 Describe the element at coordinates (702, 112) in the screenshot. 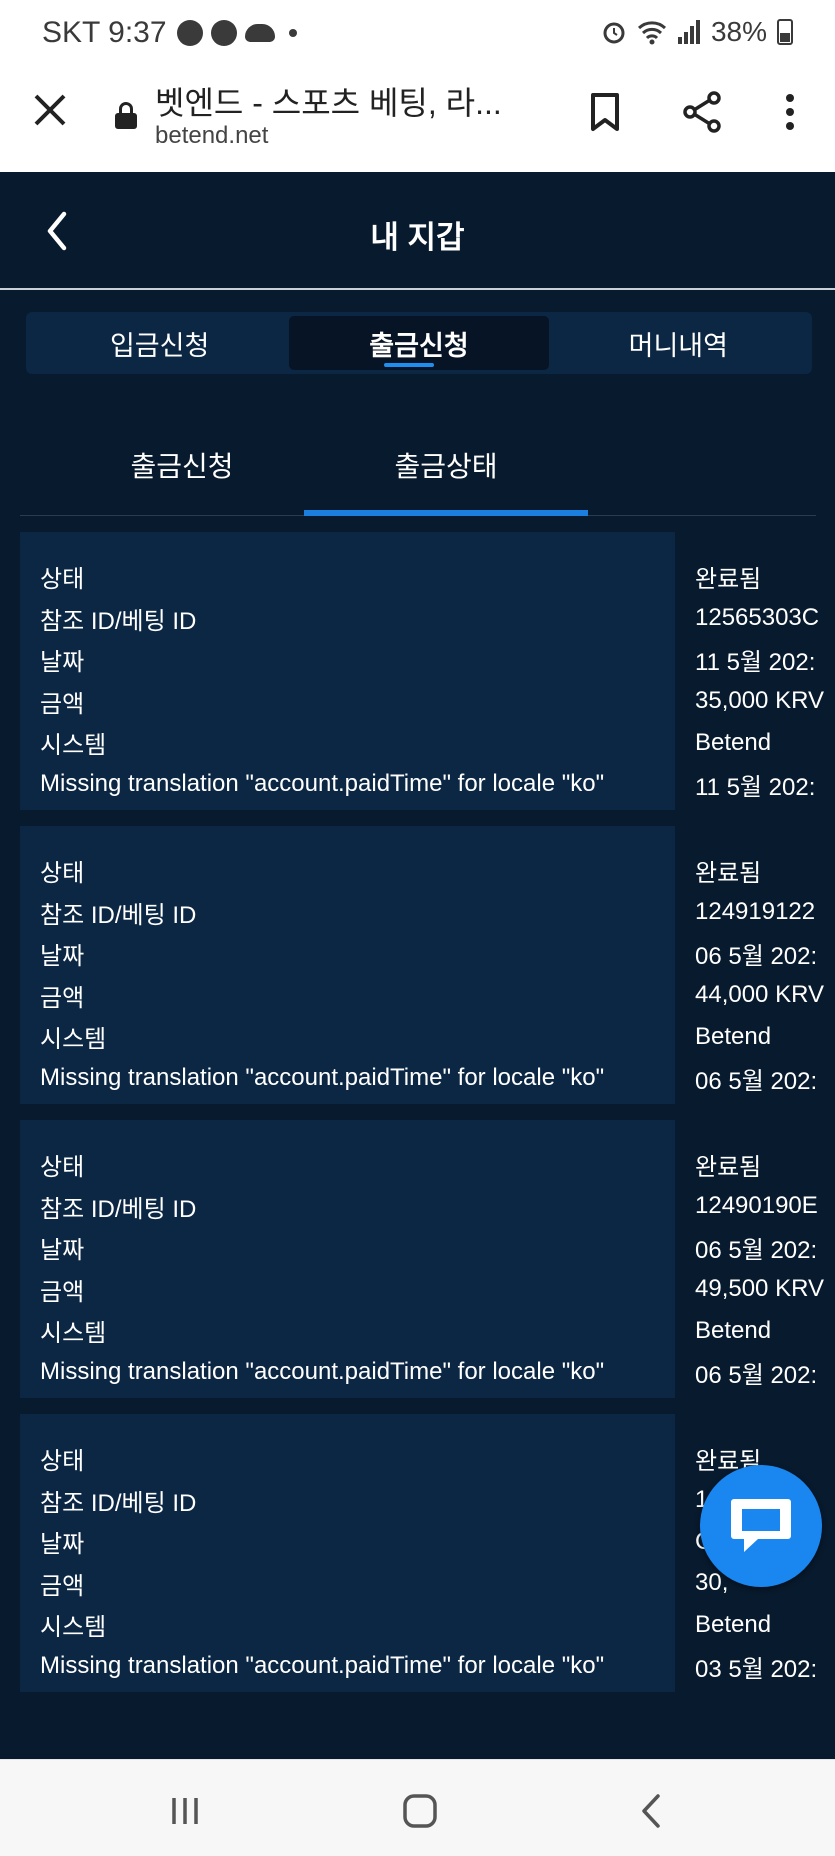

I see `share-icon` at that location.